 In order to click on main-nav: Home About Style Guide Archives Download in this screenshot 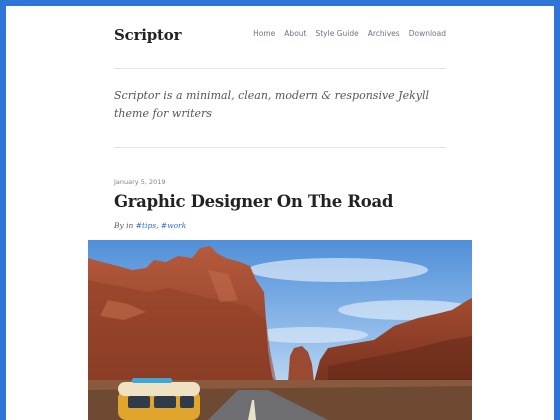, I will do `click(349, 33)`.